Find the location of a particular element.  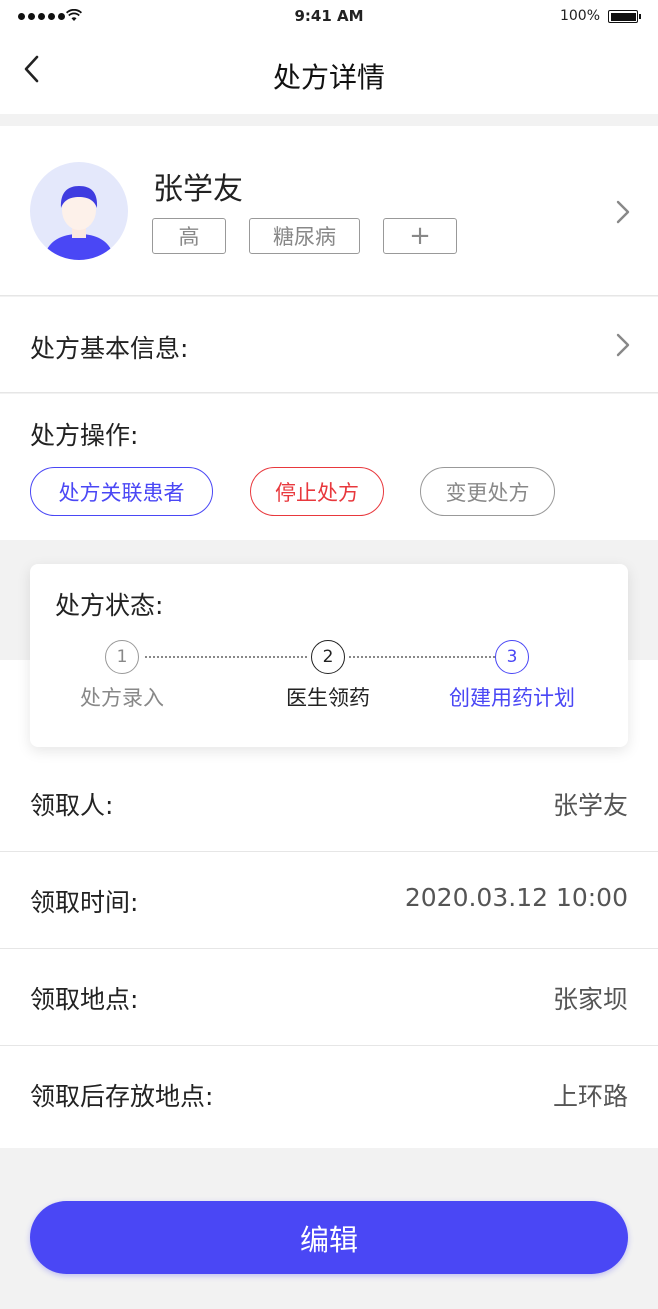

basic-info-label: 处方基本信息: is located at coordinates (109, 348).